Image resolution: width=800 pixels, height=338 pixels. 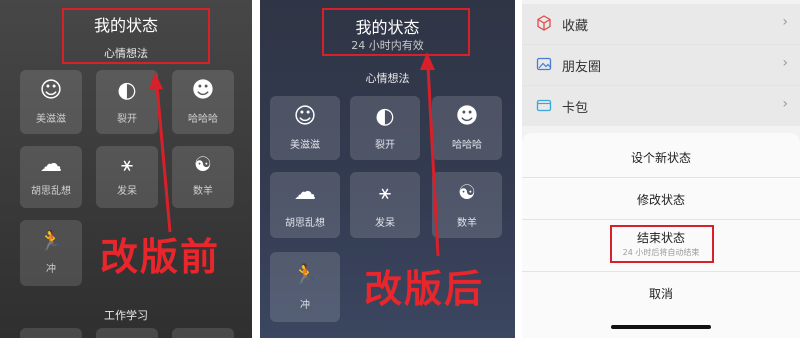 What do you see at coordinates (160, 257) in the screenshot?
I see `caption-before: 改版前` at bounding box center [160, 257].